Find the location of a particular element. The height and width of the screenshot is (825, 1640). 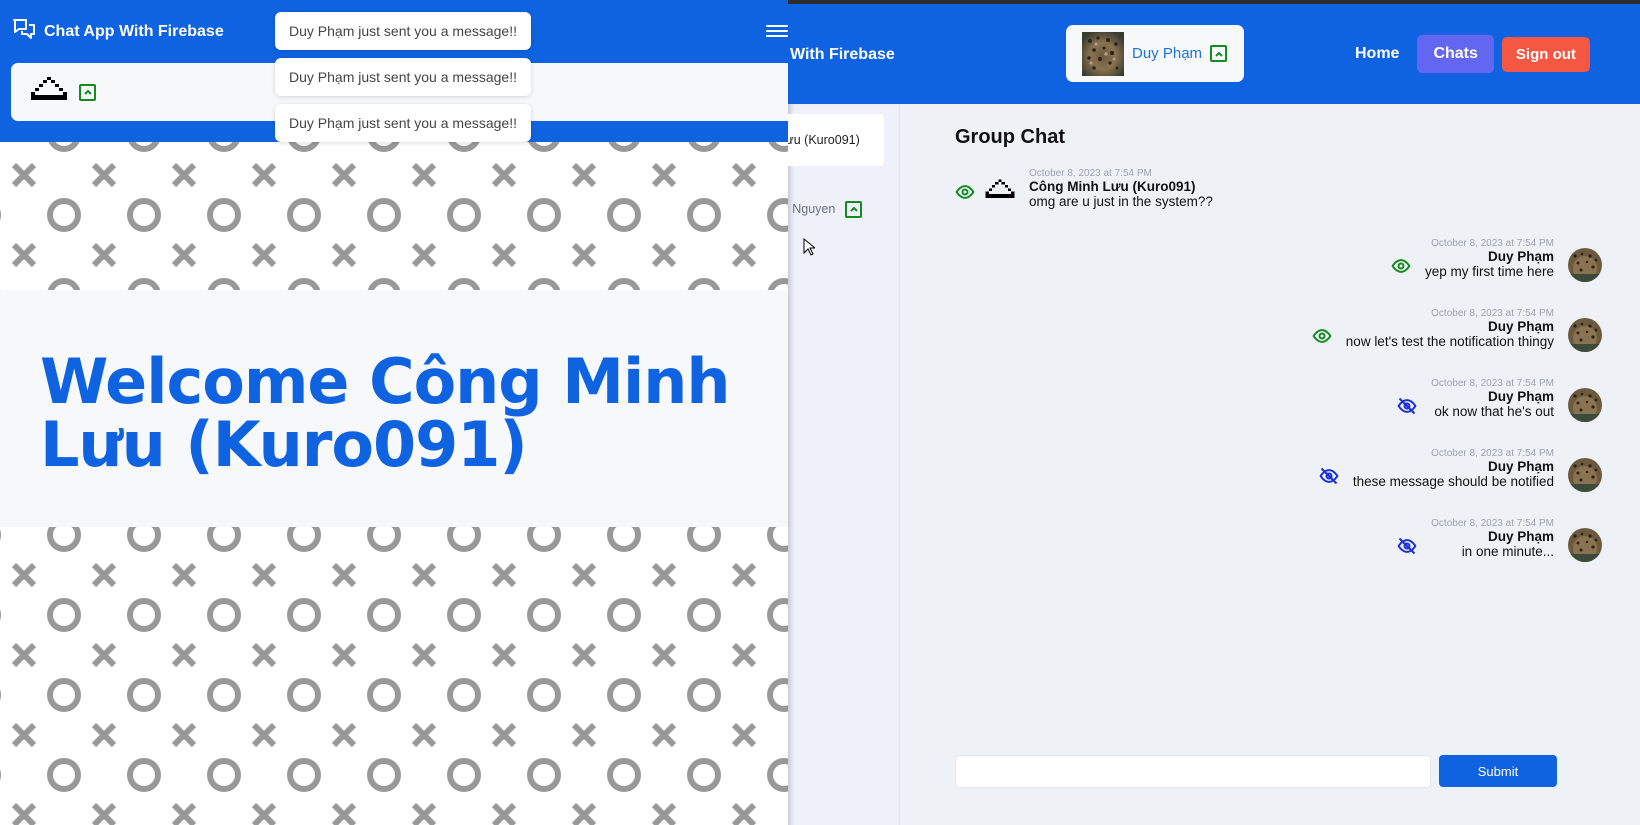

brand-link: Chat App With Firebase is located at coordinates (118, 31).